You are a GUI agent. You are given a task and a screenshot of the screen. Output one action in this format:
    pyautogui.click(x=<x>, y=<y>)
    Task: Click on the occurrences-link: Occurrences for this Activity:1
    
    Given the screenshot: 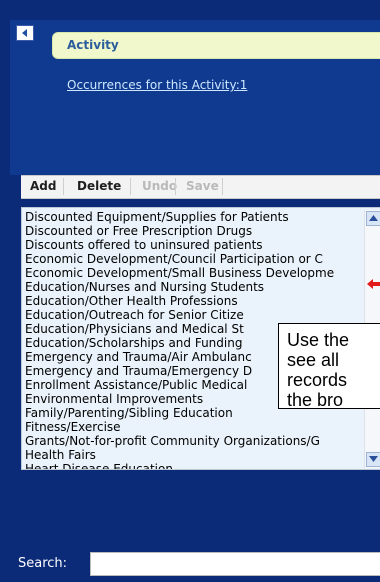 What is the action you would take?
    pyautogui.click(x=157, y=85)
    